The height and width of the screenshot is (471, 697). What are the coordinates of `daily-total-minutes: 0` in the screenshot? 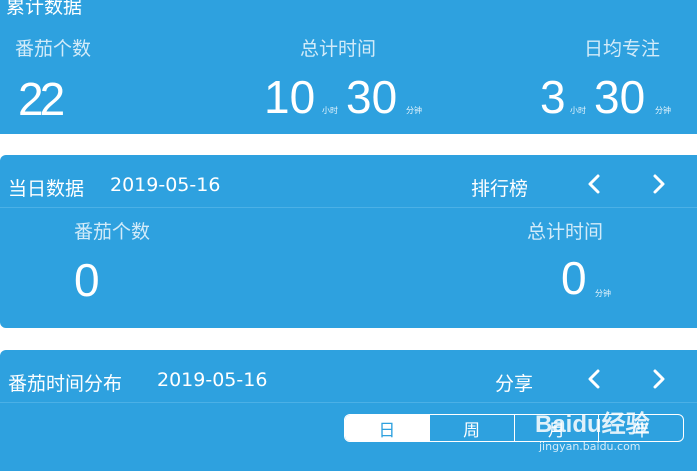 It's located at (574, 278).